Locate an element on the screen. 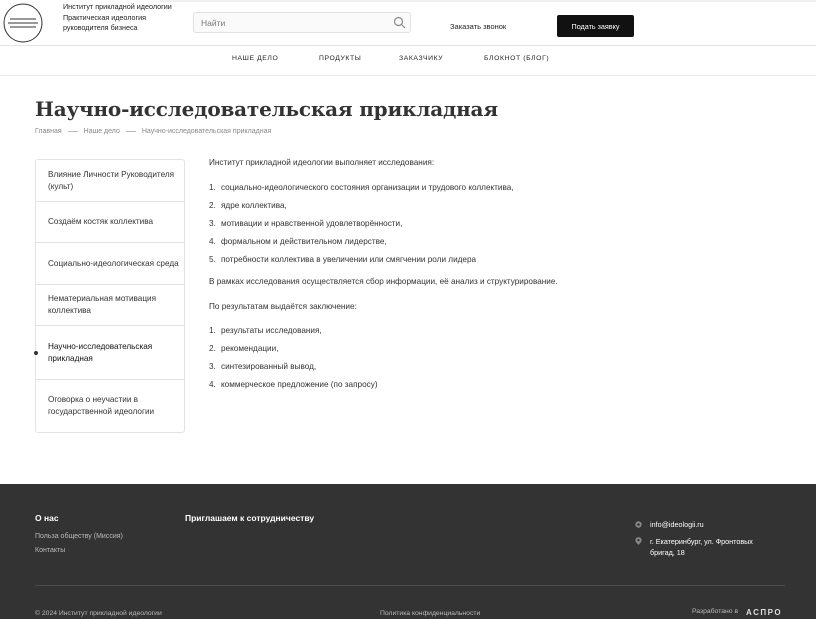 The width and height of the screenshot is (816, 619). list-item: 4. коммерческое предложение (по запросу) is located at coordinates (293, 384).